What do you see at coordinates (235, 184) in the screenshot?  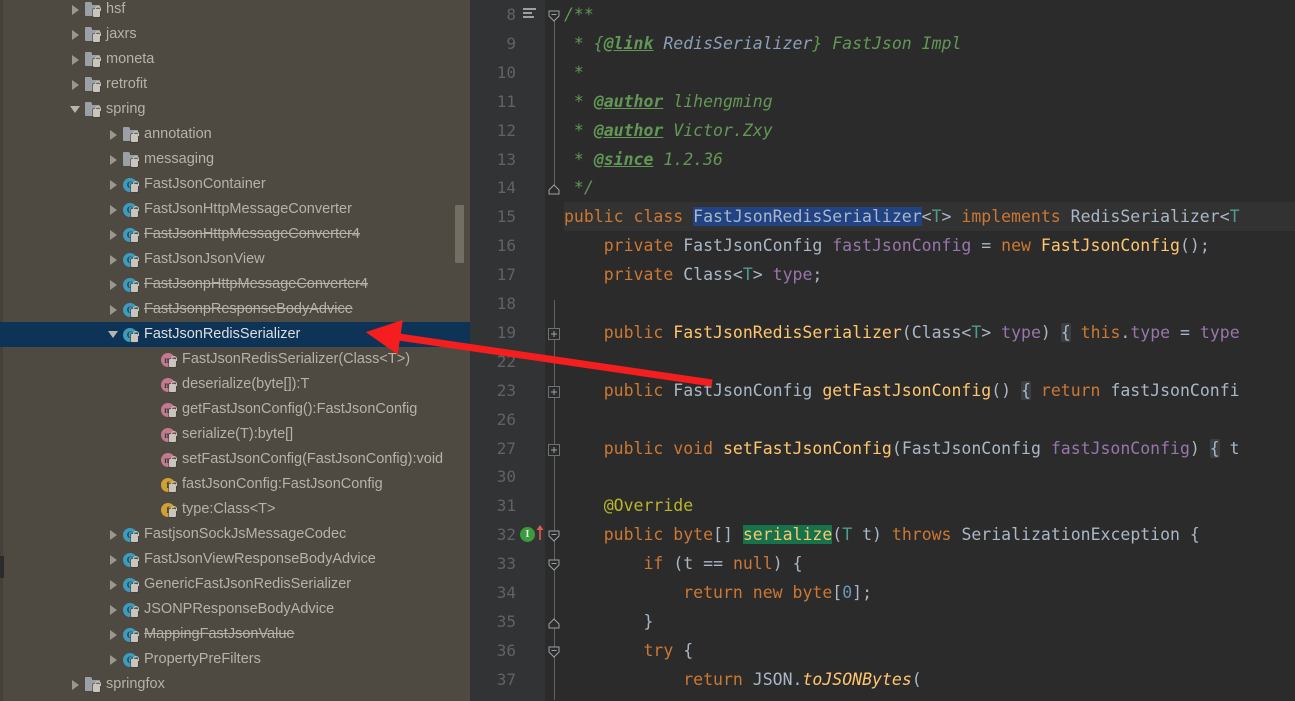 I see `tree-node: C FastJsonContainer` at bounding box center [235, 184].